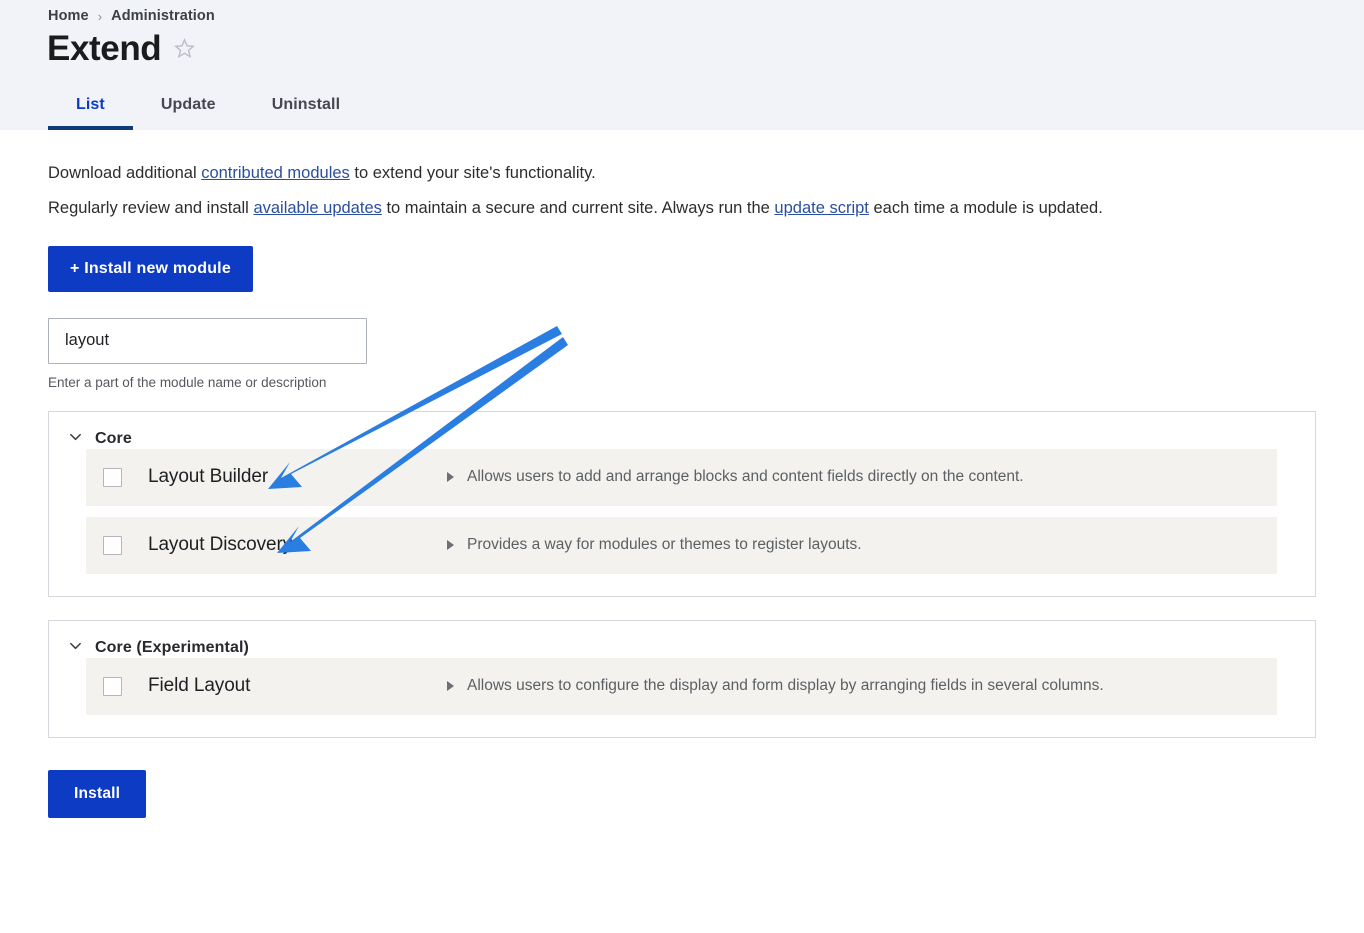 The width and height of the screenshot is (1364, 933). I want to click on star-outline-icon, so click(184, 51).